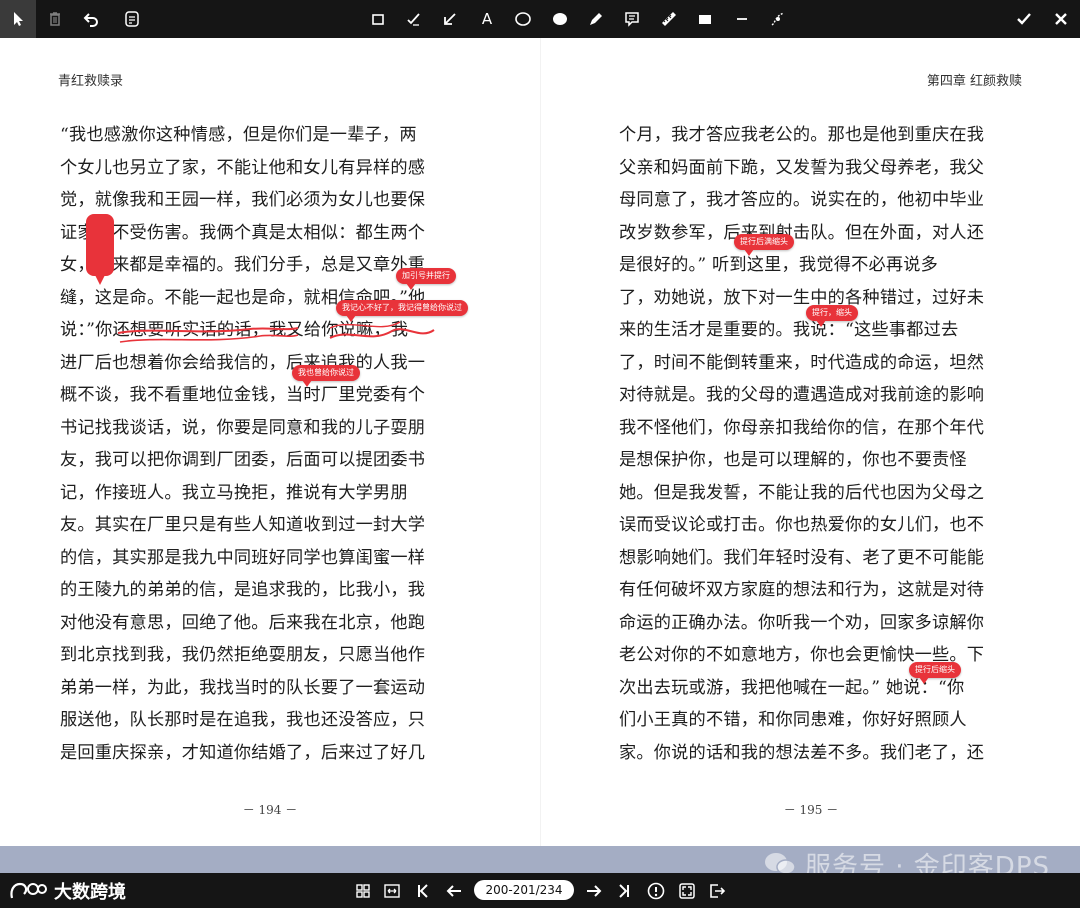 This screenshot has height=908, width=1080. I want to click on select-tool-button, so click(18, 19).